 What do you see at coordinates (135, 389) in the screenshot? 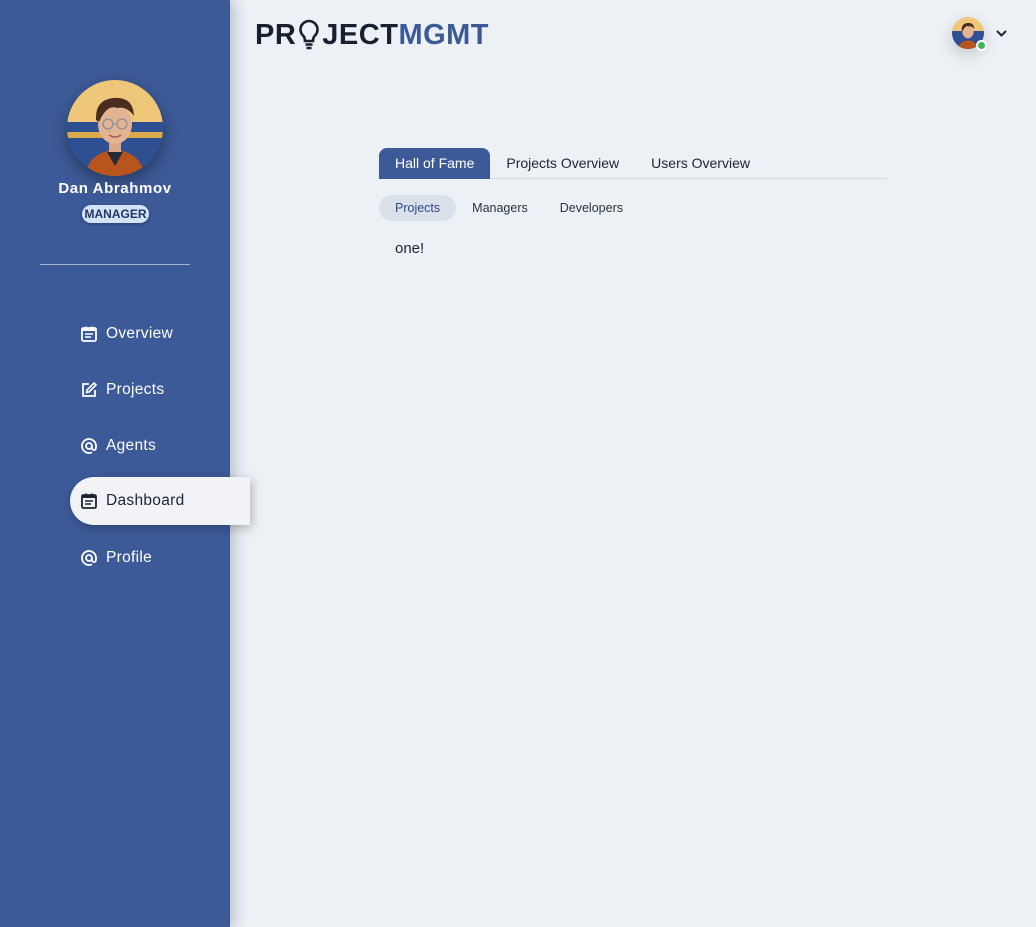
I see `sidebar-item-label: Projects` at bounding box center [135, 389].